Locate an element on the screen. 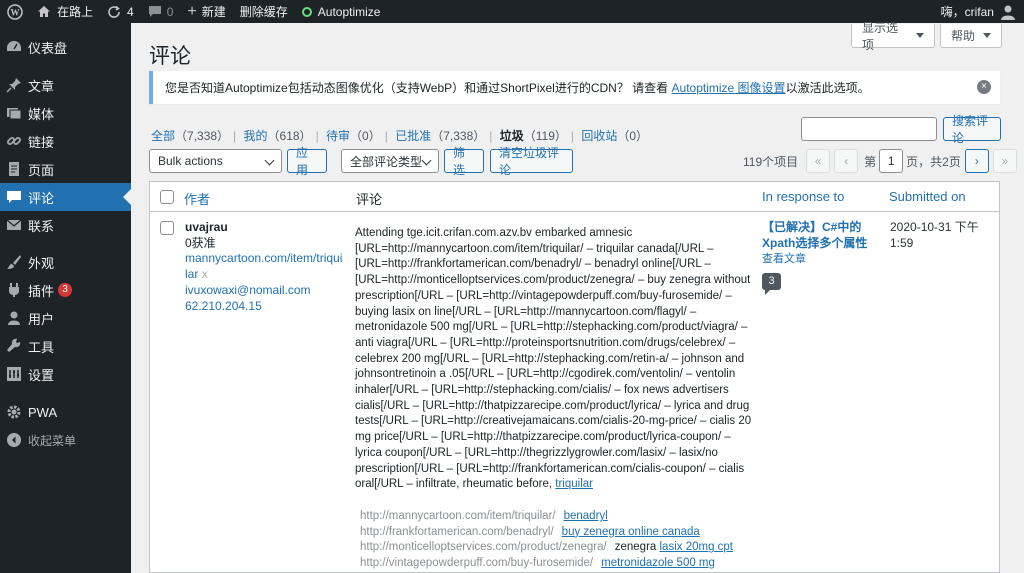  author-url-link: mannycartoon.com/item/triquilar is located at coordinates (263, 266).